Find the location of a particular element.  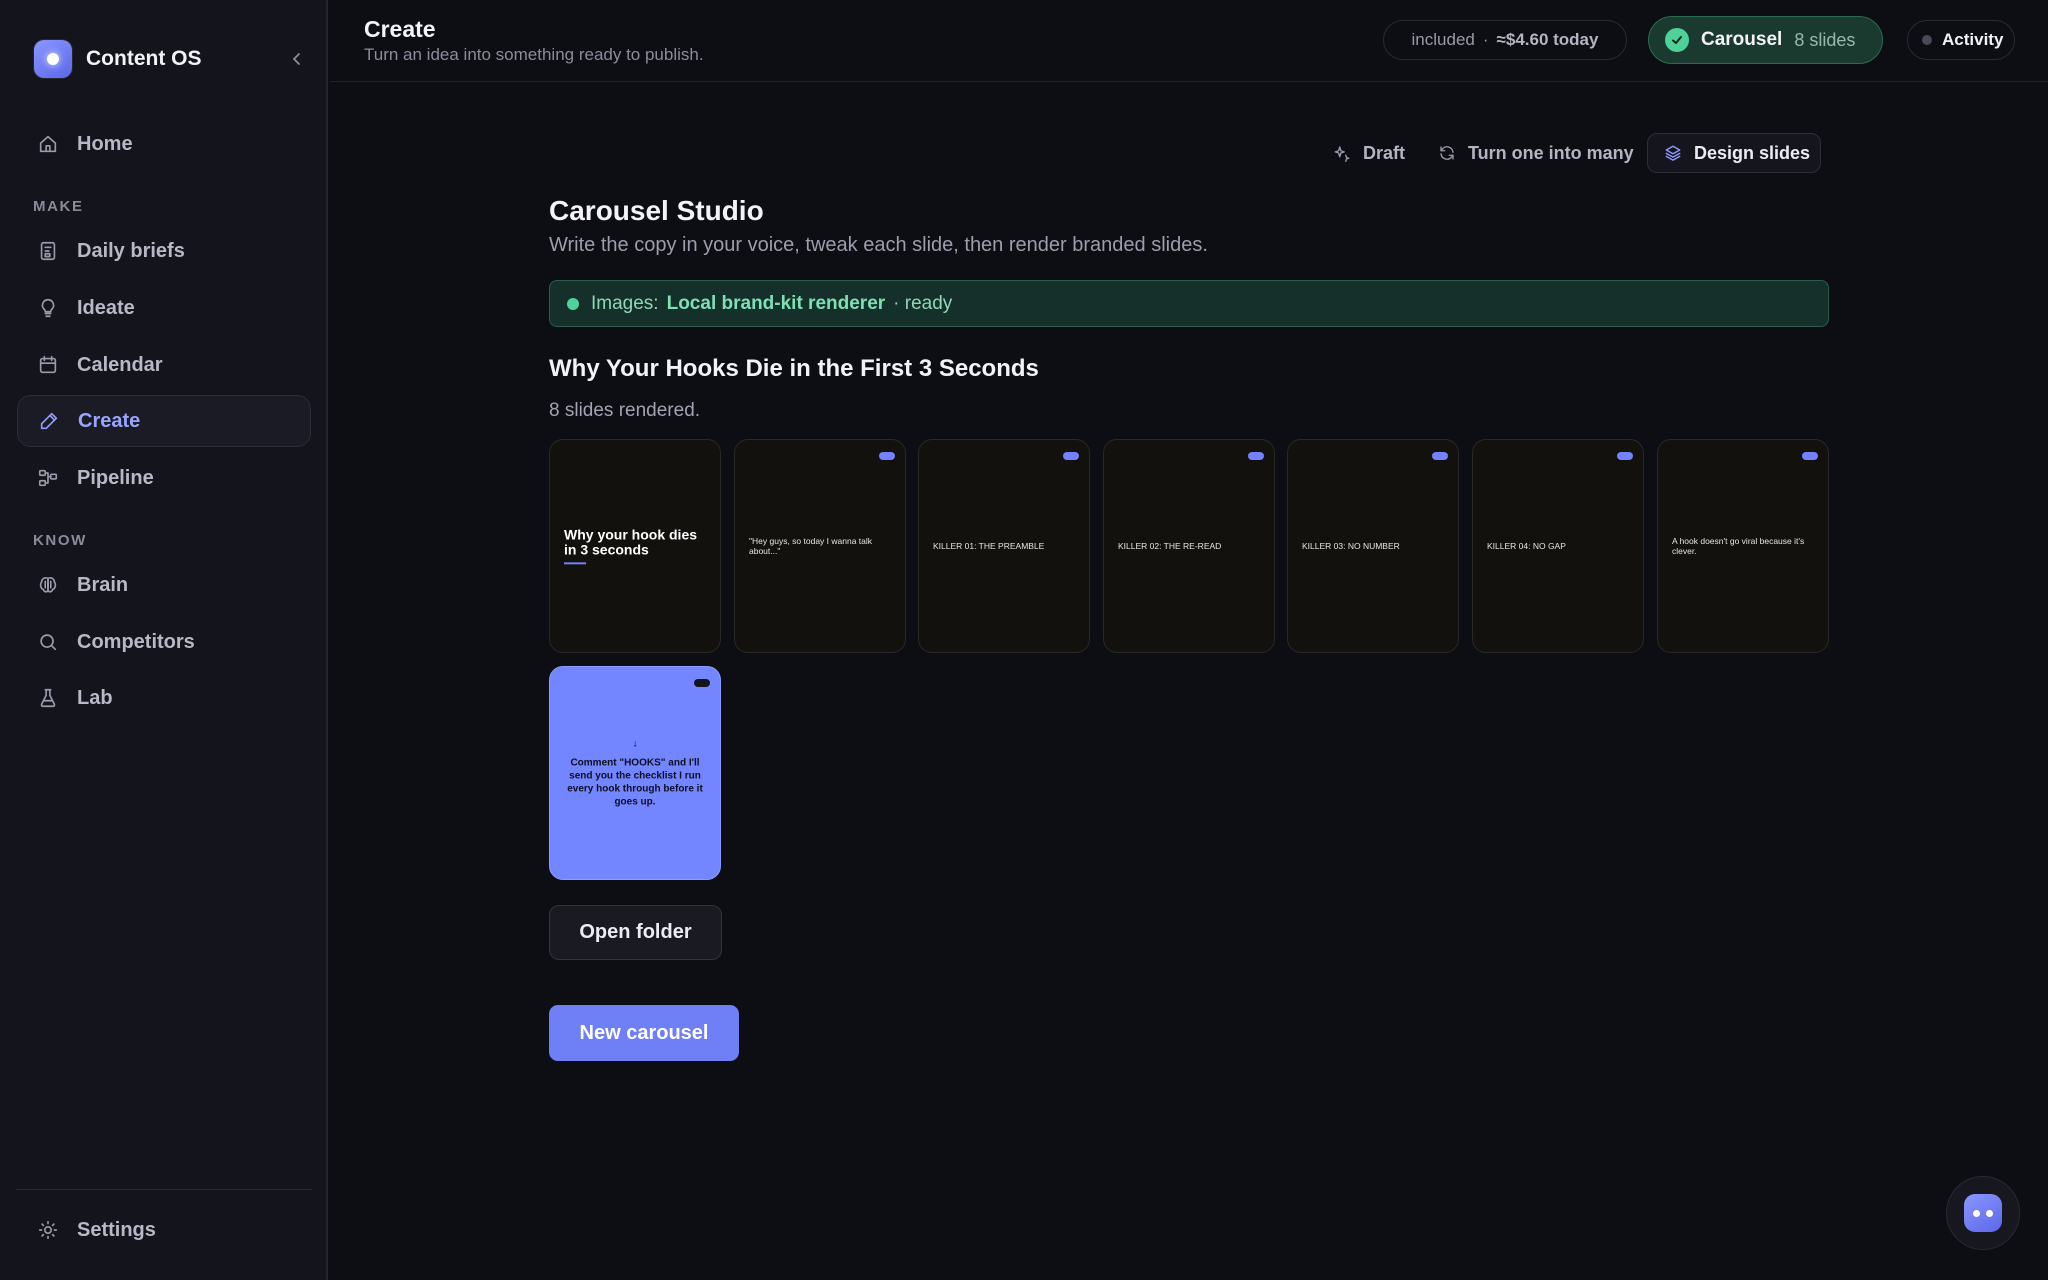

sidebar-item-settings: Settings is located at coordinates (164, 1230).